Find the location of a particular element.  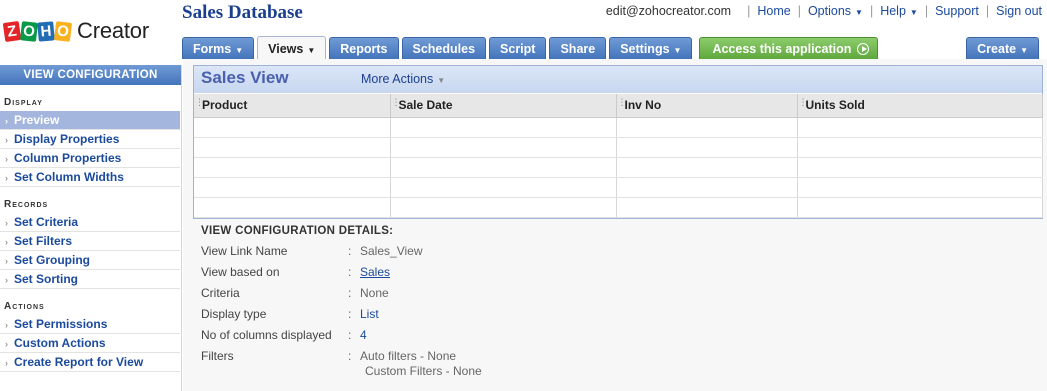

sidebar-item-label: Set Criteria is located at coordinates (46, 222).